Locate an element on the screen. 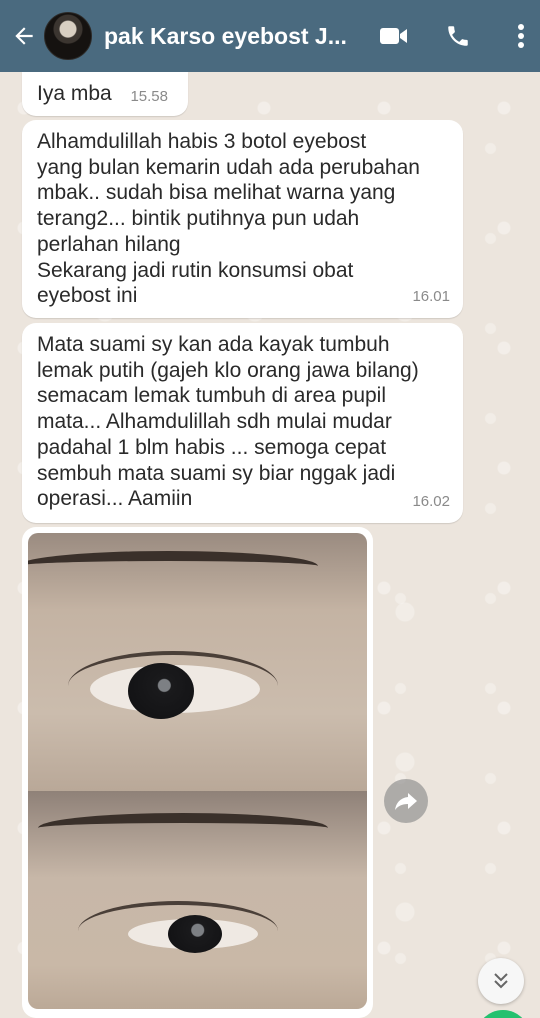 This screenshot has width=540, height=1018. message-time: 16.02 is located at coordinates (431, 502).